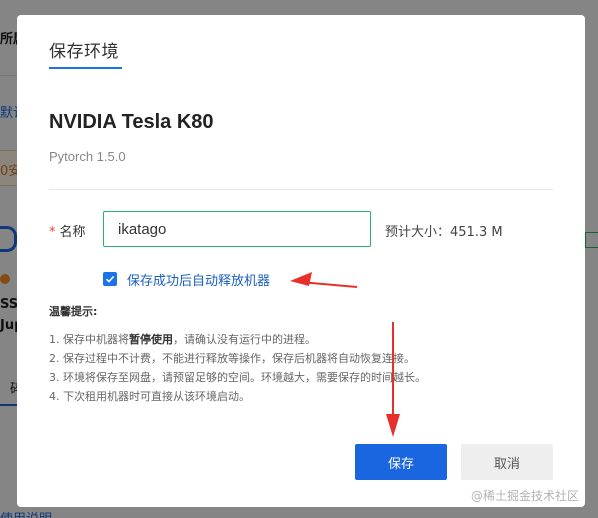  What do you see at coordinates (393, 379) in the screenshot?
I see `arrow-to-save-icon` at bounding box center [393, 379].